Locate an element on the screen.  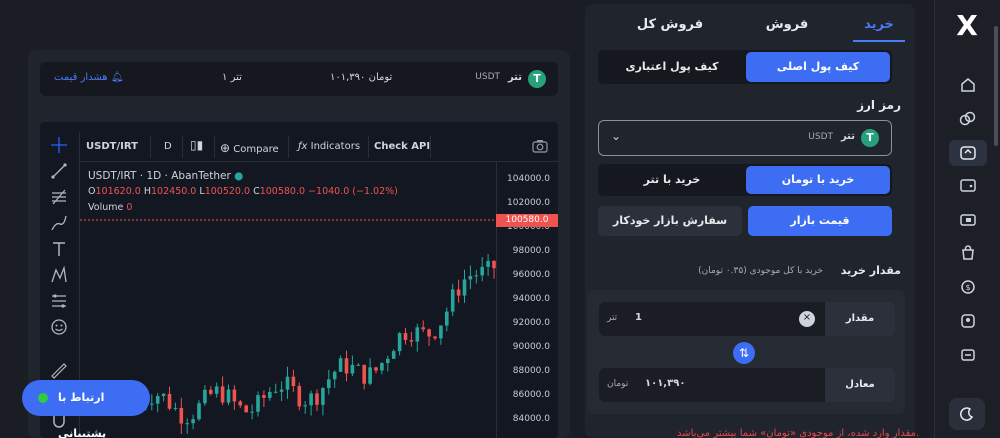
wallet-lock-icon is located at coordinates (968, 219).